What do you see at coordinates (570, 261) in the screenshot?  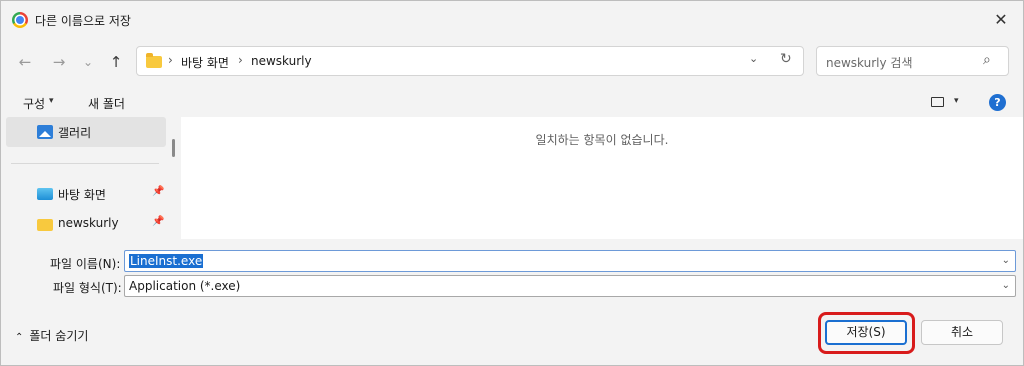 I see `filename-field: LineInst.exe ⌄` at bounding box center [570, 261].